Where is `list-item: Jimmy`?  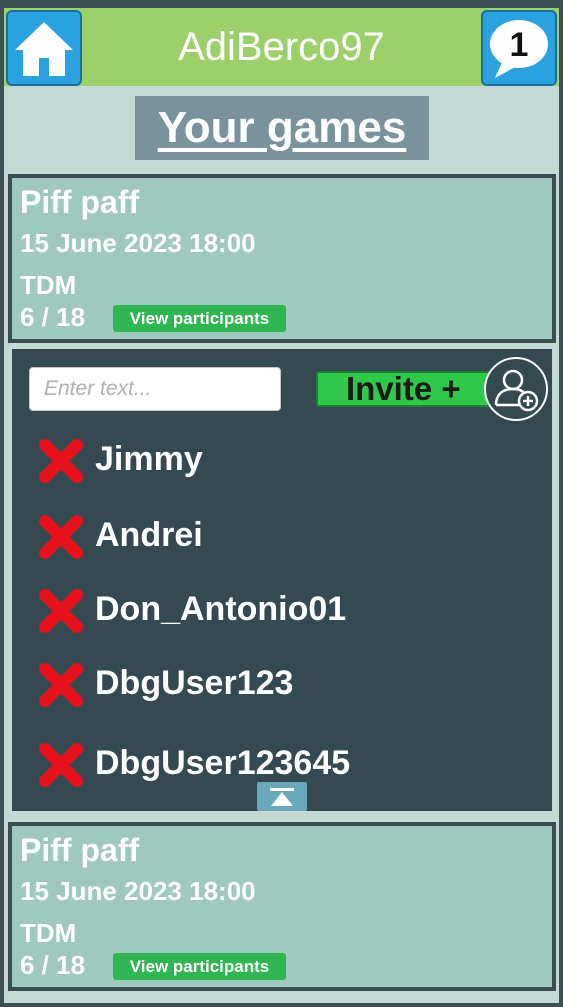
list-item: Jimmy is located at coordinates (276, 461).